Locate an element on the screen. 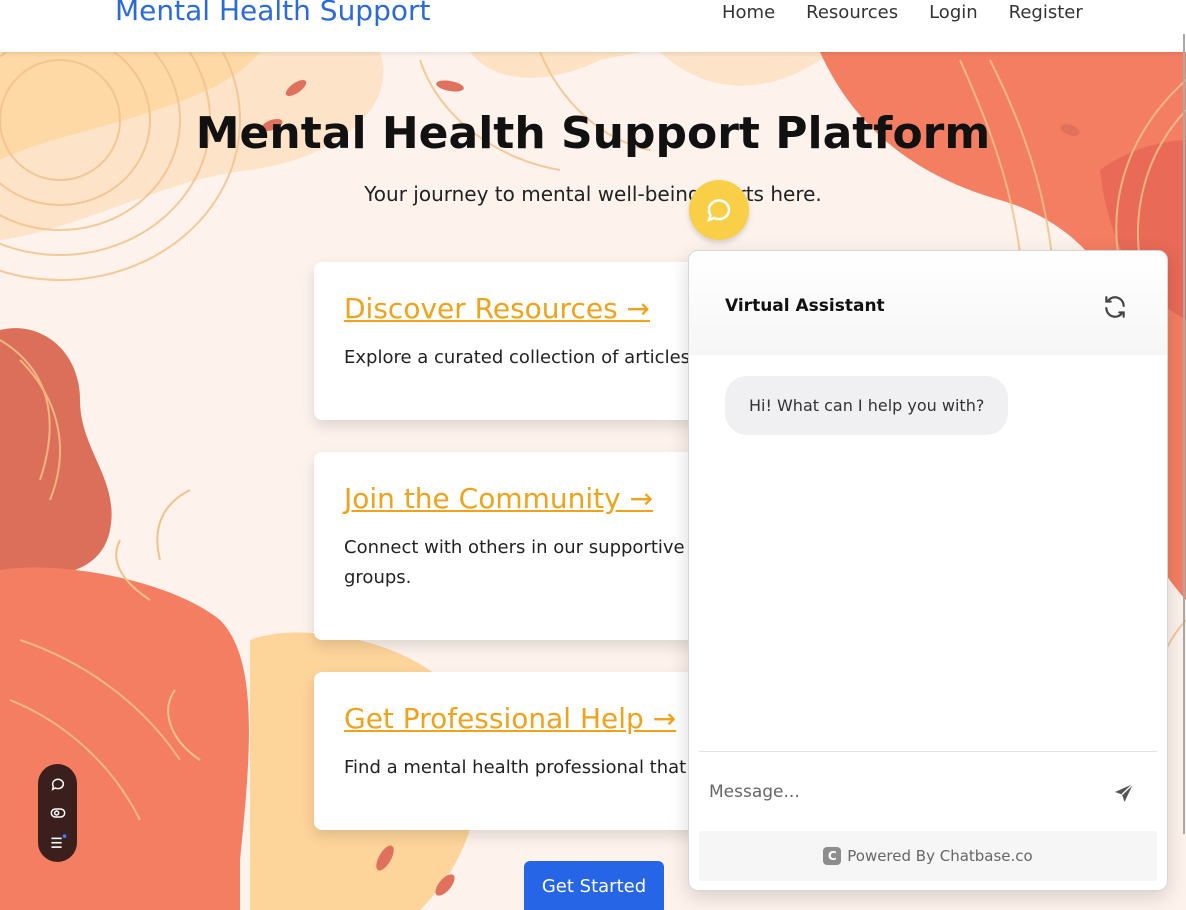  toggle-icon is located at coordinates (58, 813).